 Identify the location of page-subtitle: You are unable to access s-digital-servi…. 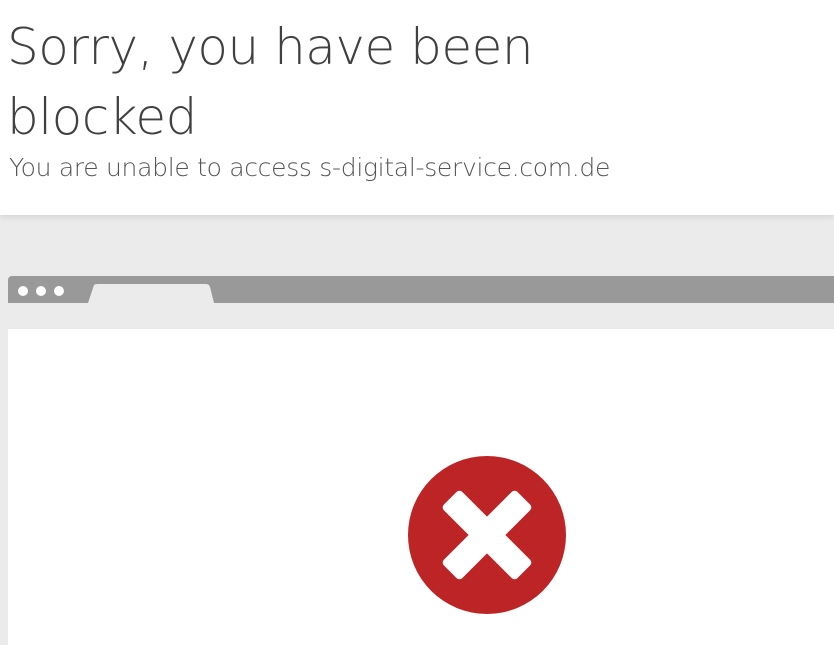
(310, 167).